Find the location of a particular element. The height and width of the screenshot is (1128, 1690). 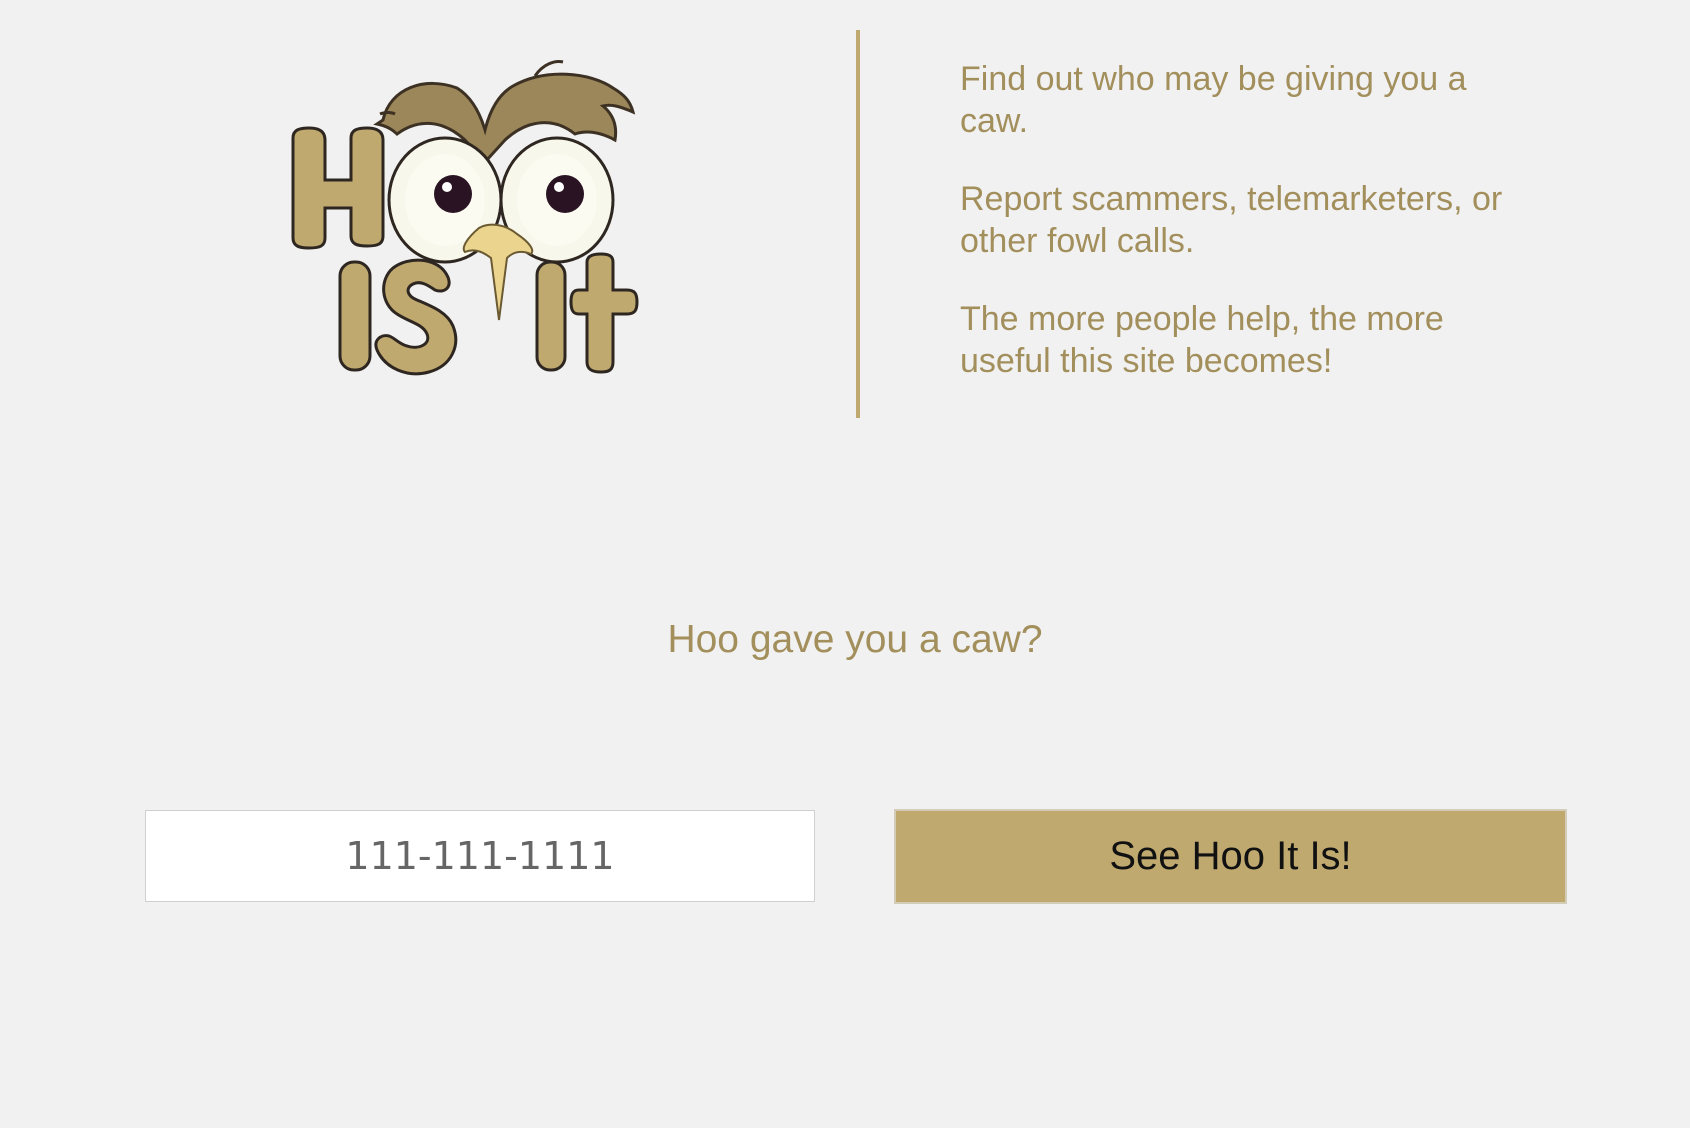

intro-paragraph-find: Find out who may be giving you a caw. is located at coordinates (1213, 100).